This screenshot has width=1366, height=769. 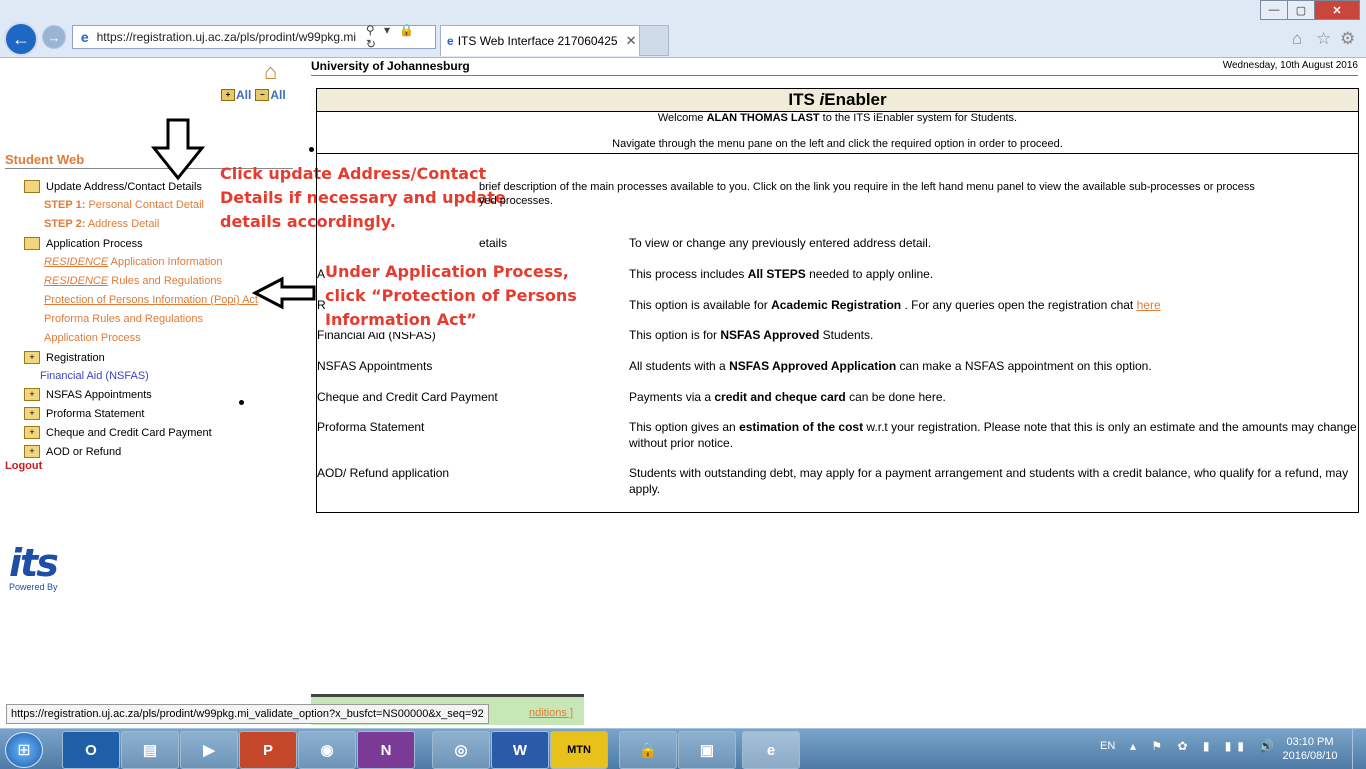 What do you see at coordinates (37, 568) in the screenshot?
I see `its-logo: its Powered By` at bounding box center [37, 568].